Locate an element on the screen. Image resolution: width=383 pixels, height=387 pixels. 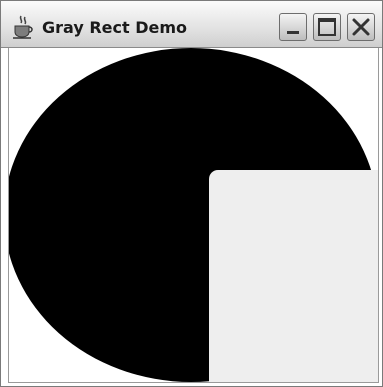
maximize-button is located at coordinates (327, 27).